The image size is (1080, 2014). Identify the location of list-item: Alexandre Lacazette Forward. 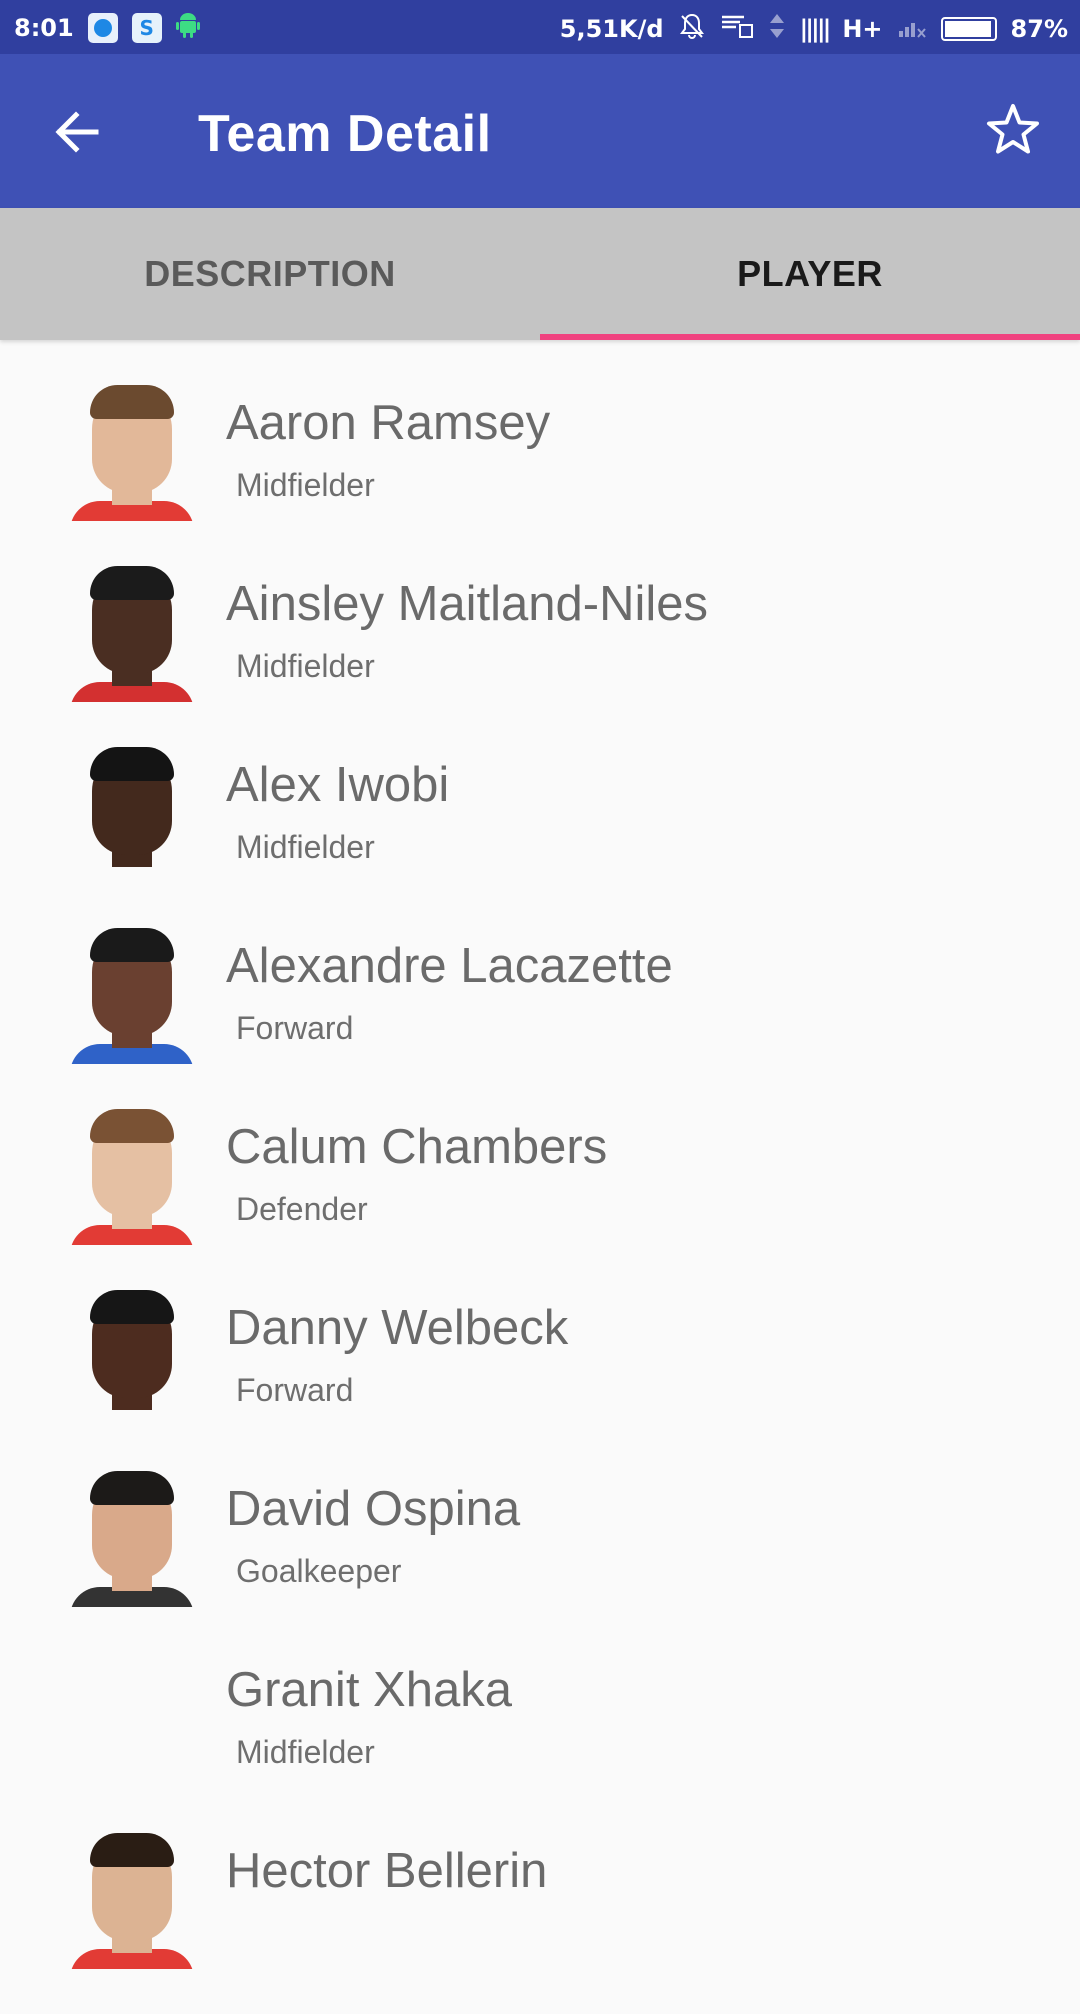
(540, 1018).